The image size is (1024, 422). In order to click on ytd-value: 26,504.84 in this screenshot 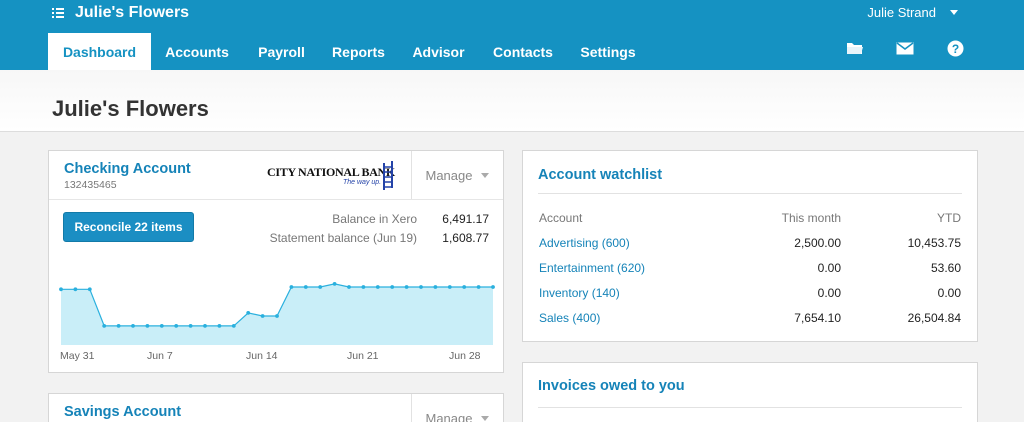, I will do `click(934, 318)`.